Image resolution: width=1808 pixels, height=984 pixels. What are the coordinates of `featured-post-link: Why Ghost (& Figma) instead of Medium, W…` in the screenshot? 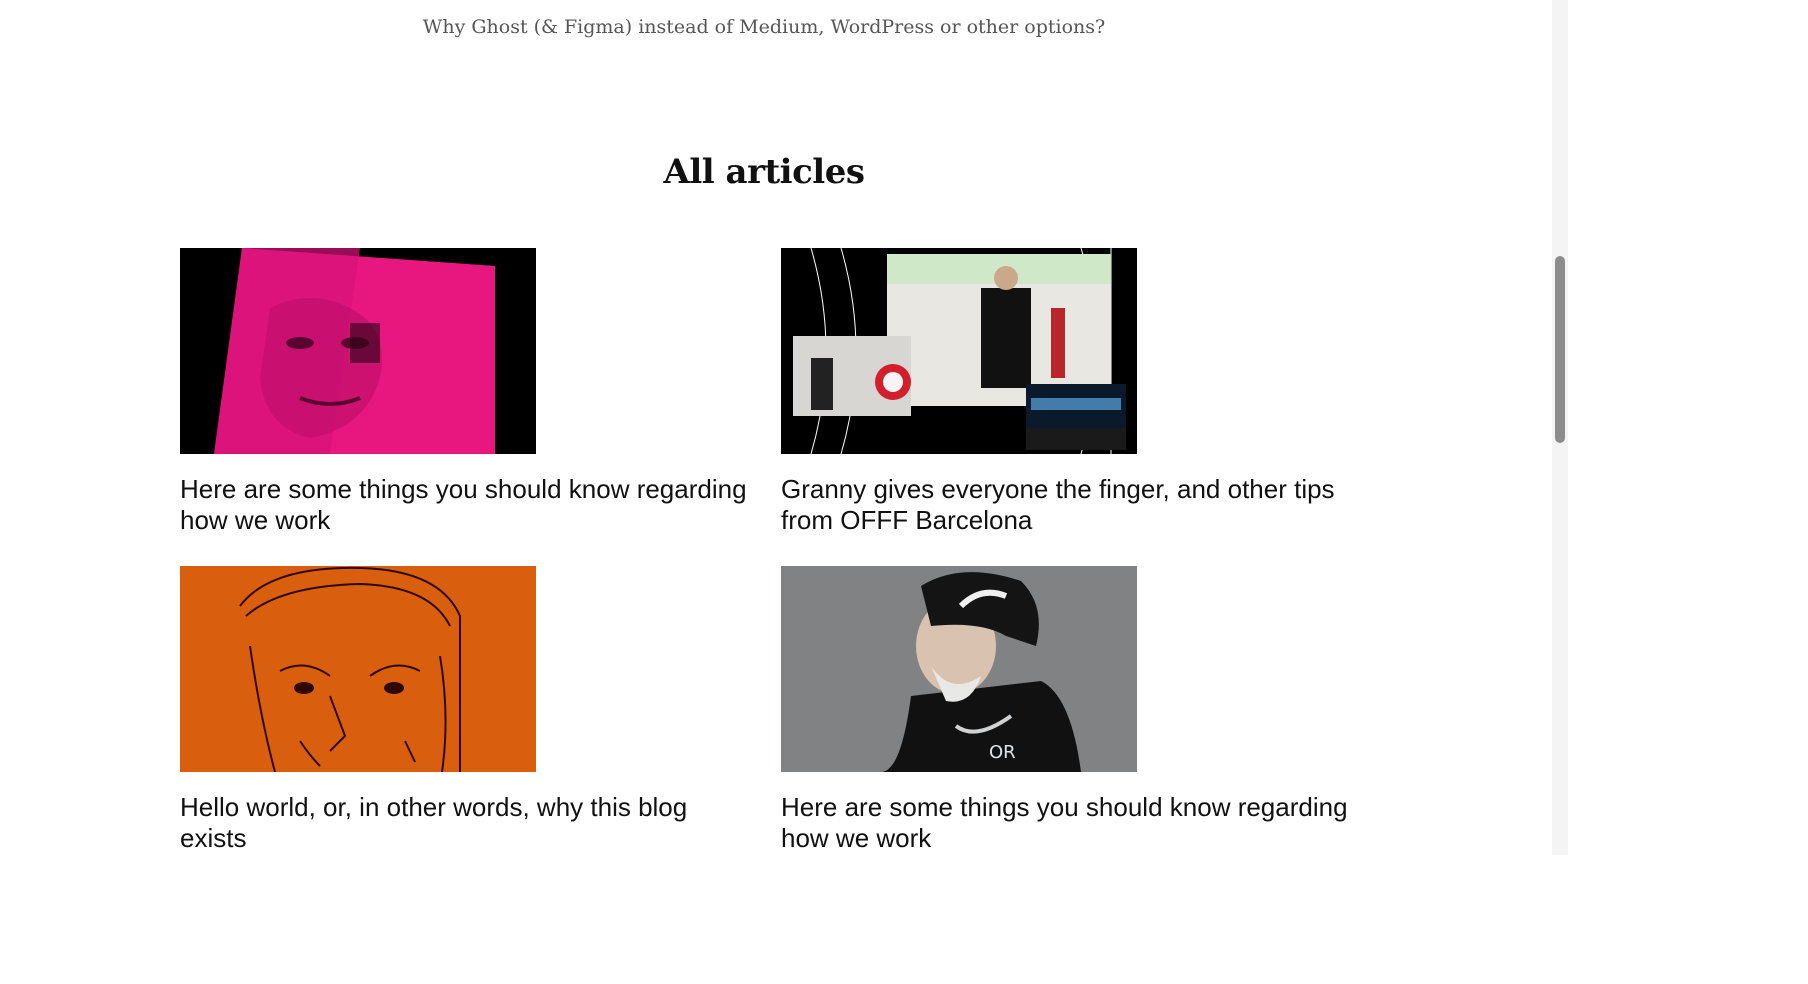 It's located at (764, 27).